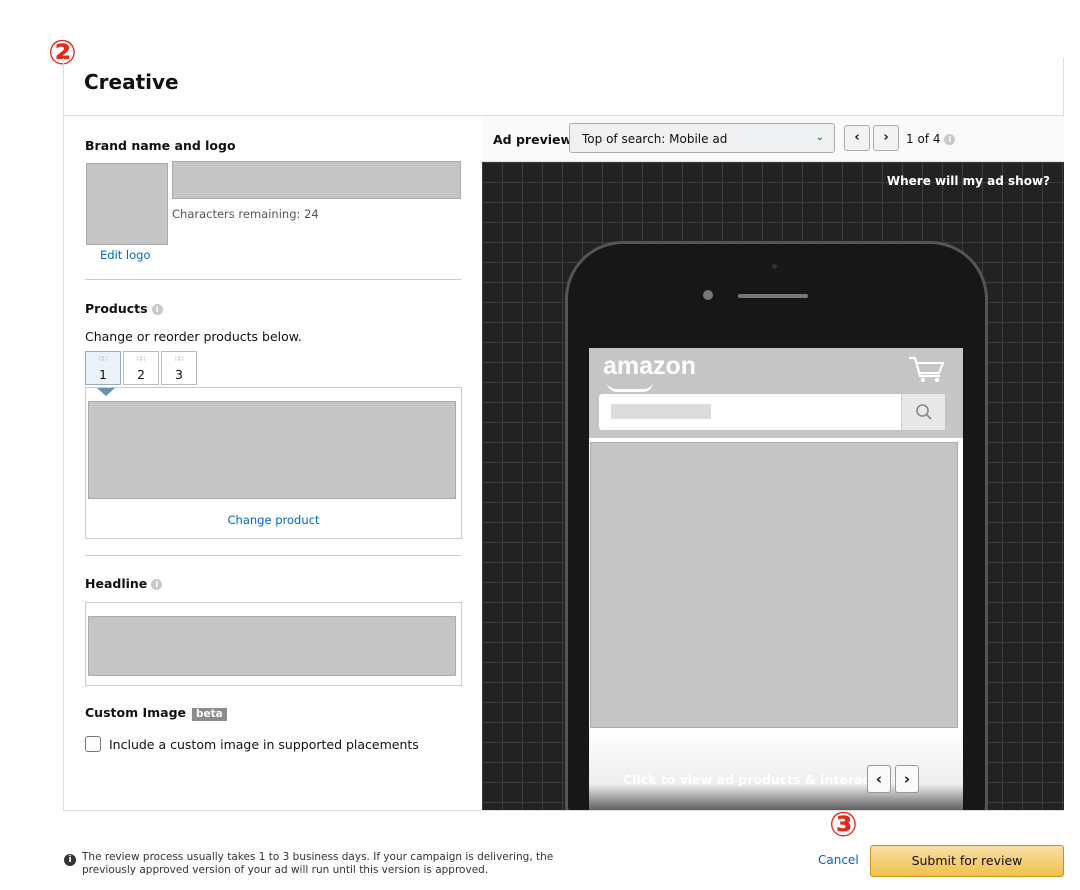 The image size is (1080, 890). What do you see at coordinates (838, 860) in the screenshot?
I see `cancel-link: Cancel` at bounding box center [838, 860].